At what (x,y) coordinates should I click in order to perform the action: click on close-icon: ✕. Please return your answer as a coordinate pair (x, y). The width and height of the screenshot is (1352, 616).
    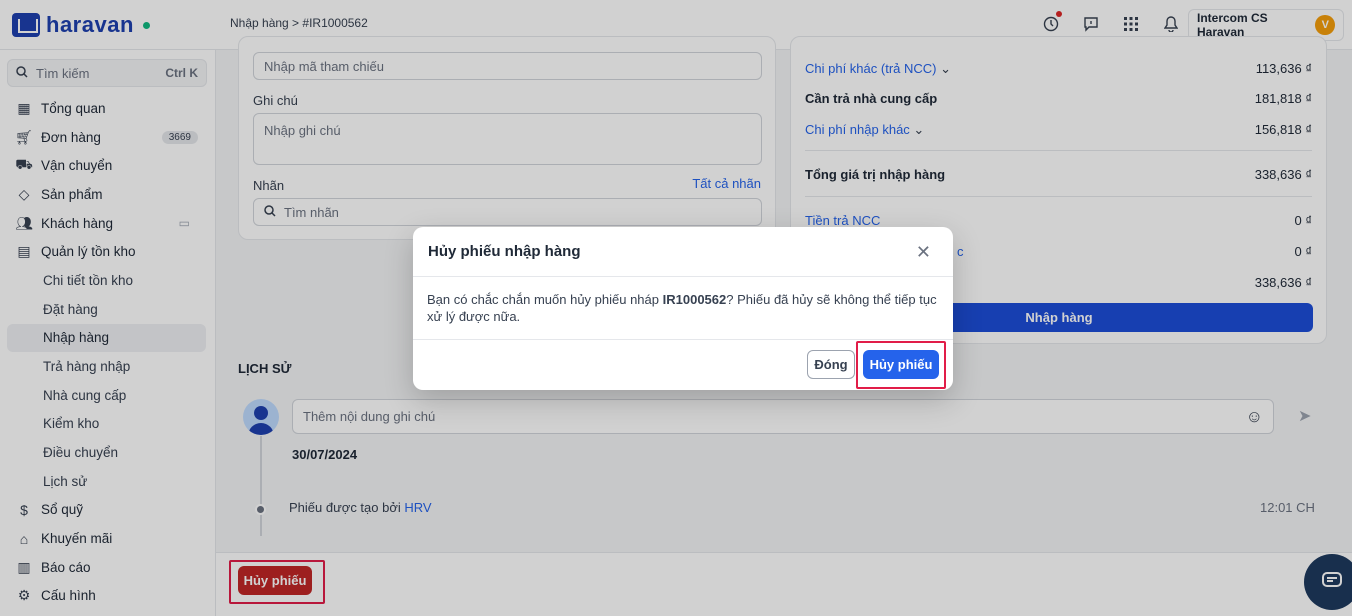
    Looking at the image, I should click on (923, 252).